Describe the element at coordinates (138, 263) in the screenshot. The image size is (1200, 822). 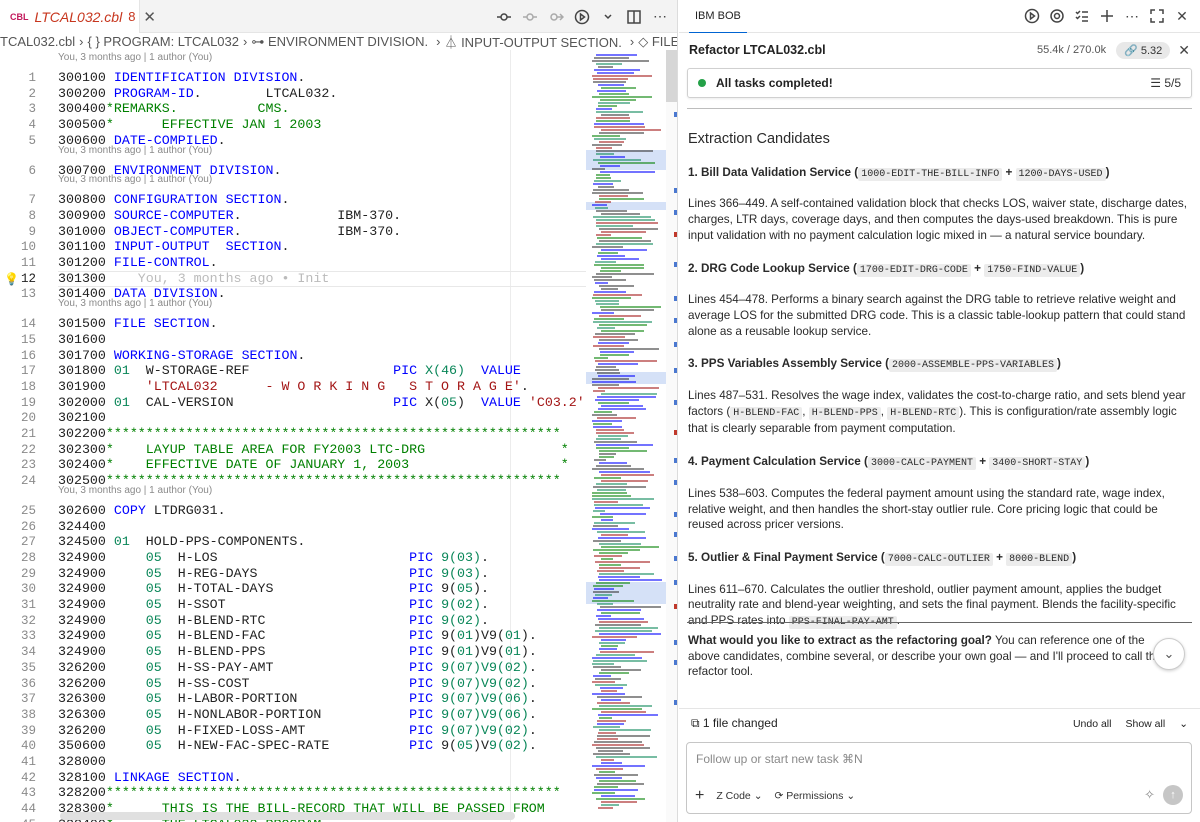
I see `code-line: 301200 FILE-CONTROL.` at that location.